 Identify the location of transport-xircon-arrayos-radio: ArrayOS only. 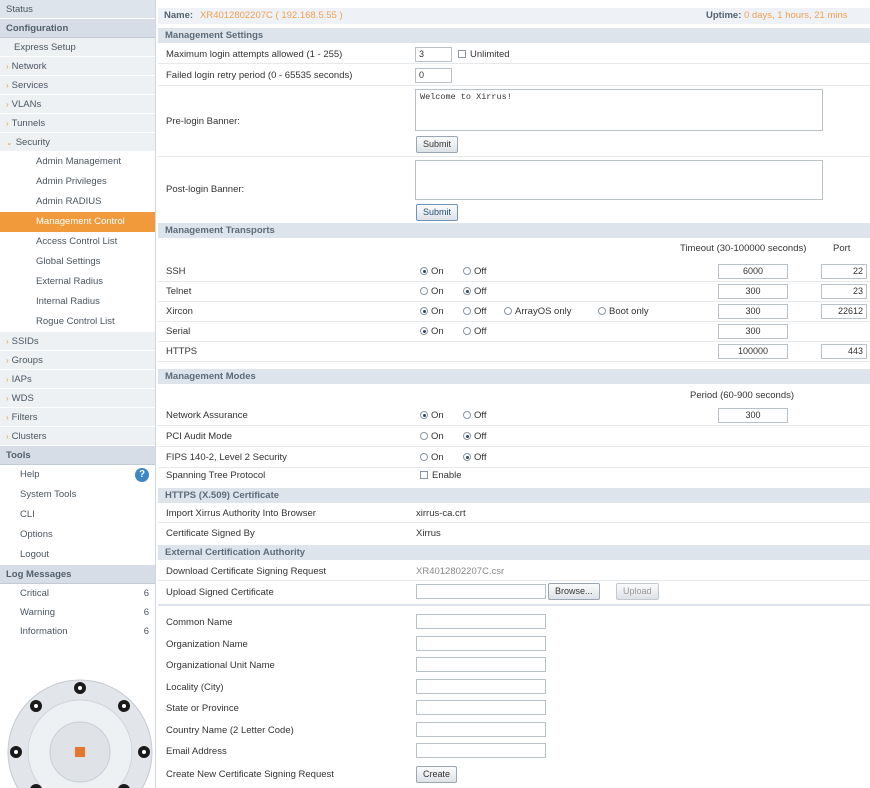
(538, 311).